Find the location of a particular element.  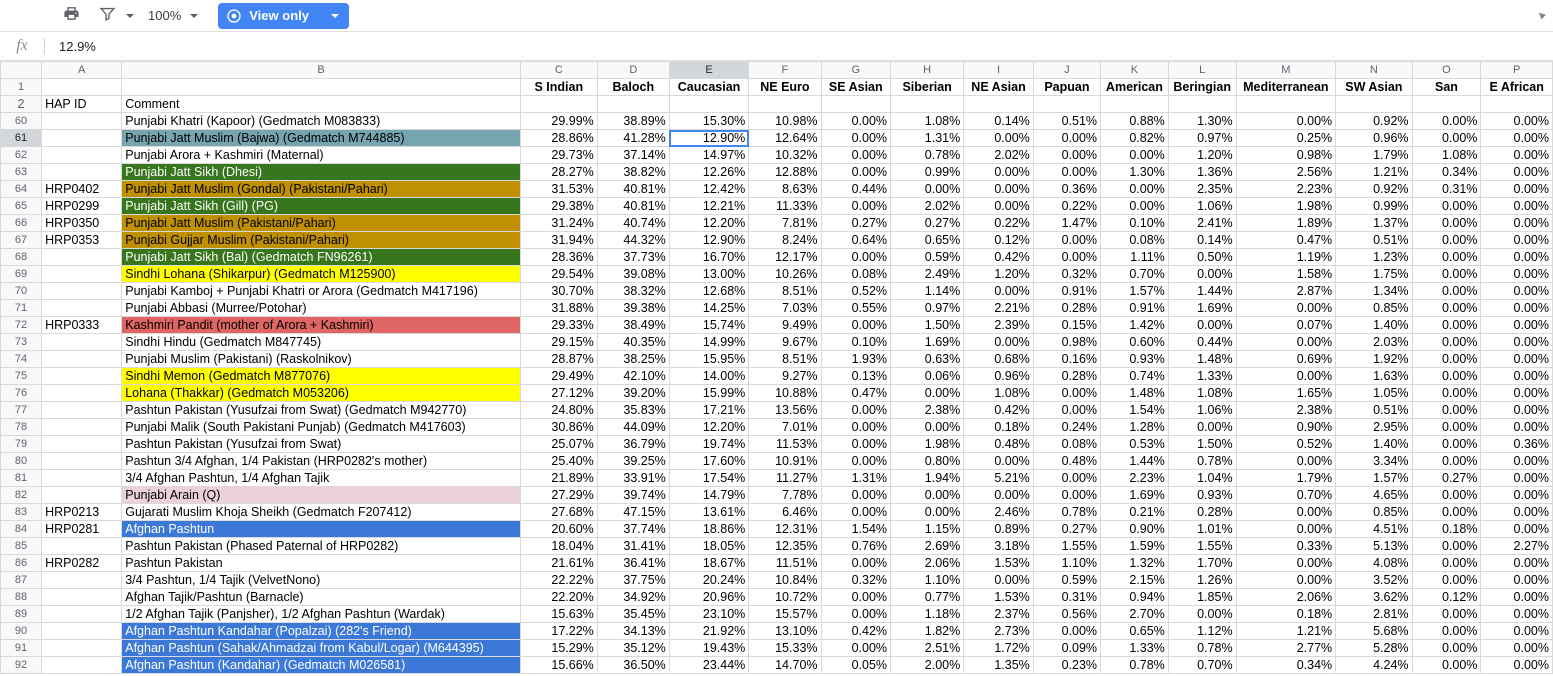

cell-f83: 6.46% is located at coordinates (785, 512).